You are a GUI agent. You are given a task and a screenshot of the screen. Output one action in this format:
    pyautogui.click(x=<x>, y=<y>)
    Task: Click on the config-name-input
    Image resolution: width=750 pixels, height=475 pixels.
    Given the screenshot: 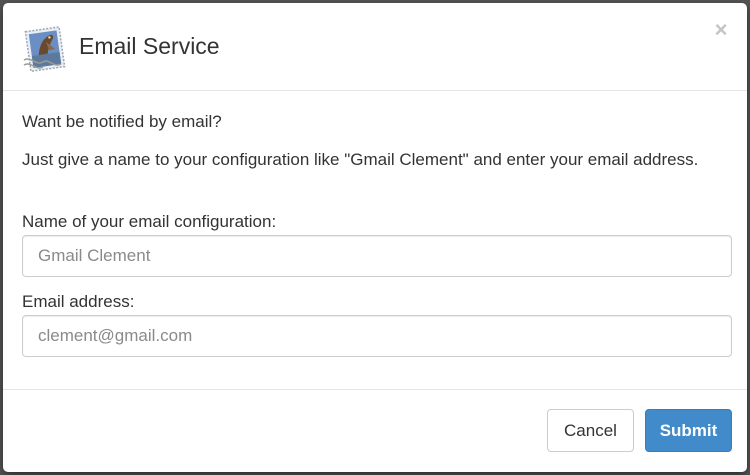 What is the action you would take?
    pyautogui.click(x=377, y=256)
    